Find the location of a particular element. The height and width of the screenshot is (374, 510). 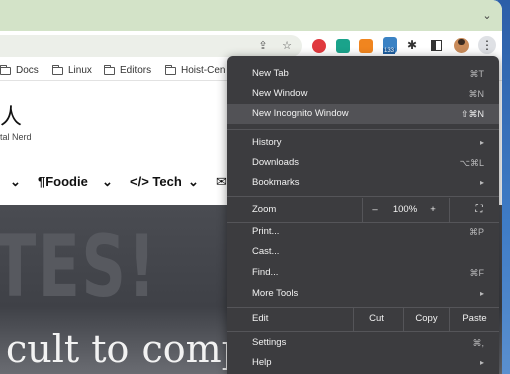

bookmark-folder: Editors is located at coordinates (127, 71).